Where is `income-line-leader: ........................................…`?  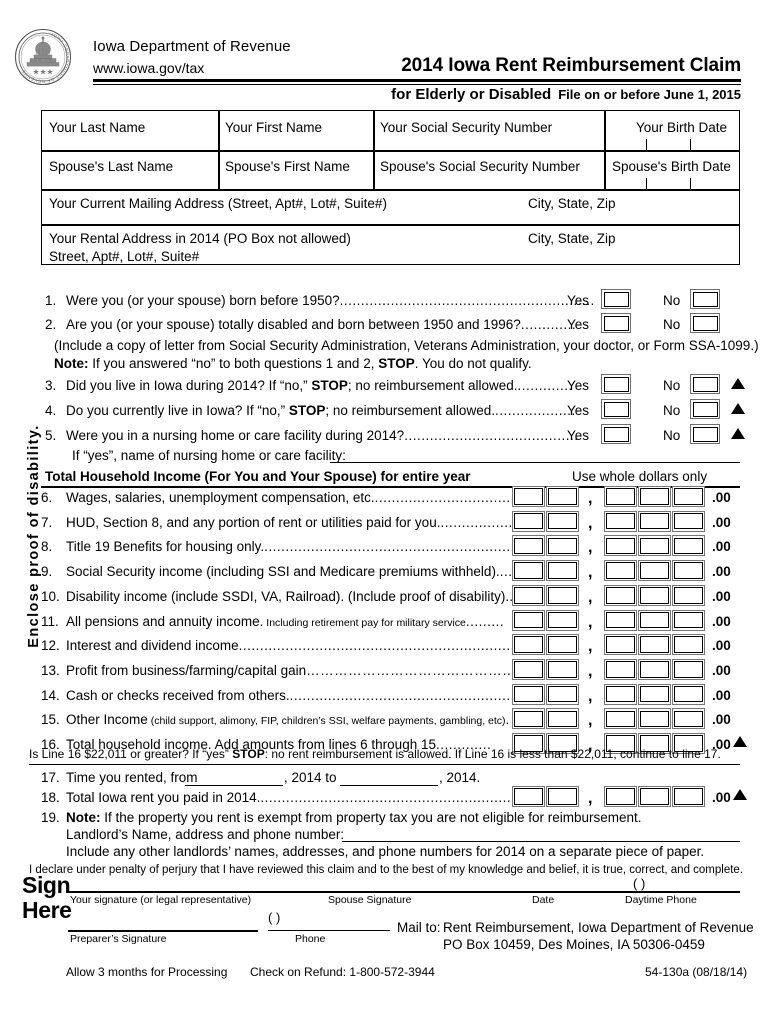
income-line-leader: ........................................… is located at coordinates (398, 646).